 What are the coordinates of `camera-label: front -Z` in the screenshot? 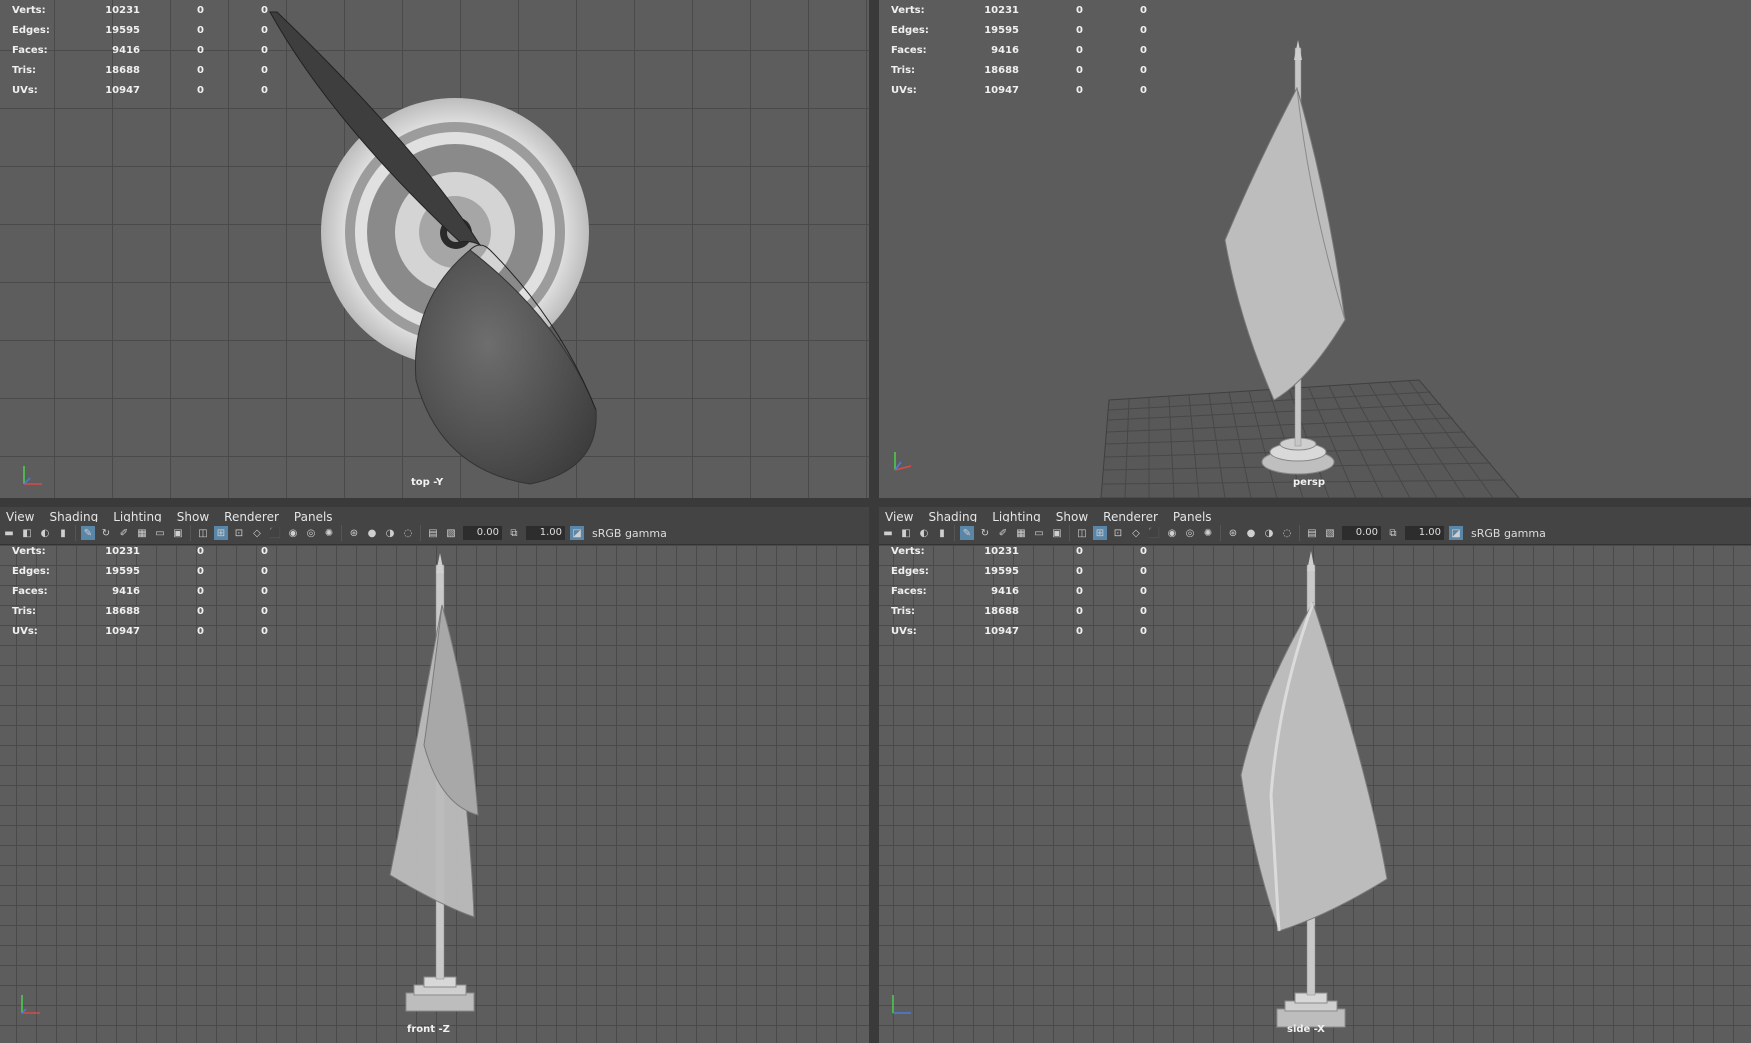 It's located at (428, 1029).